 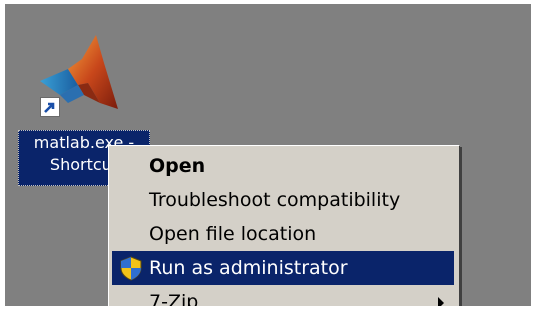 I want to click on menu-item-run-as-administrator: Run as administrator, so click(x=283, y=268).